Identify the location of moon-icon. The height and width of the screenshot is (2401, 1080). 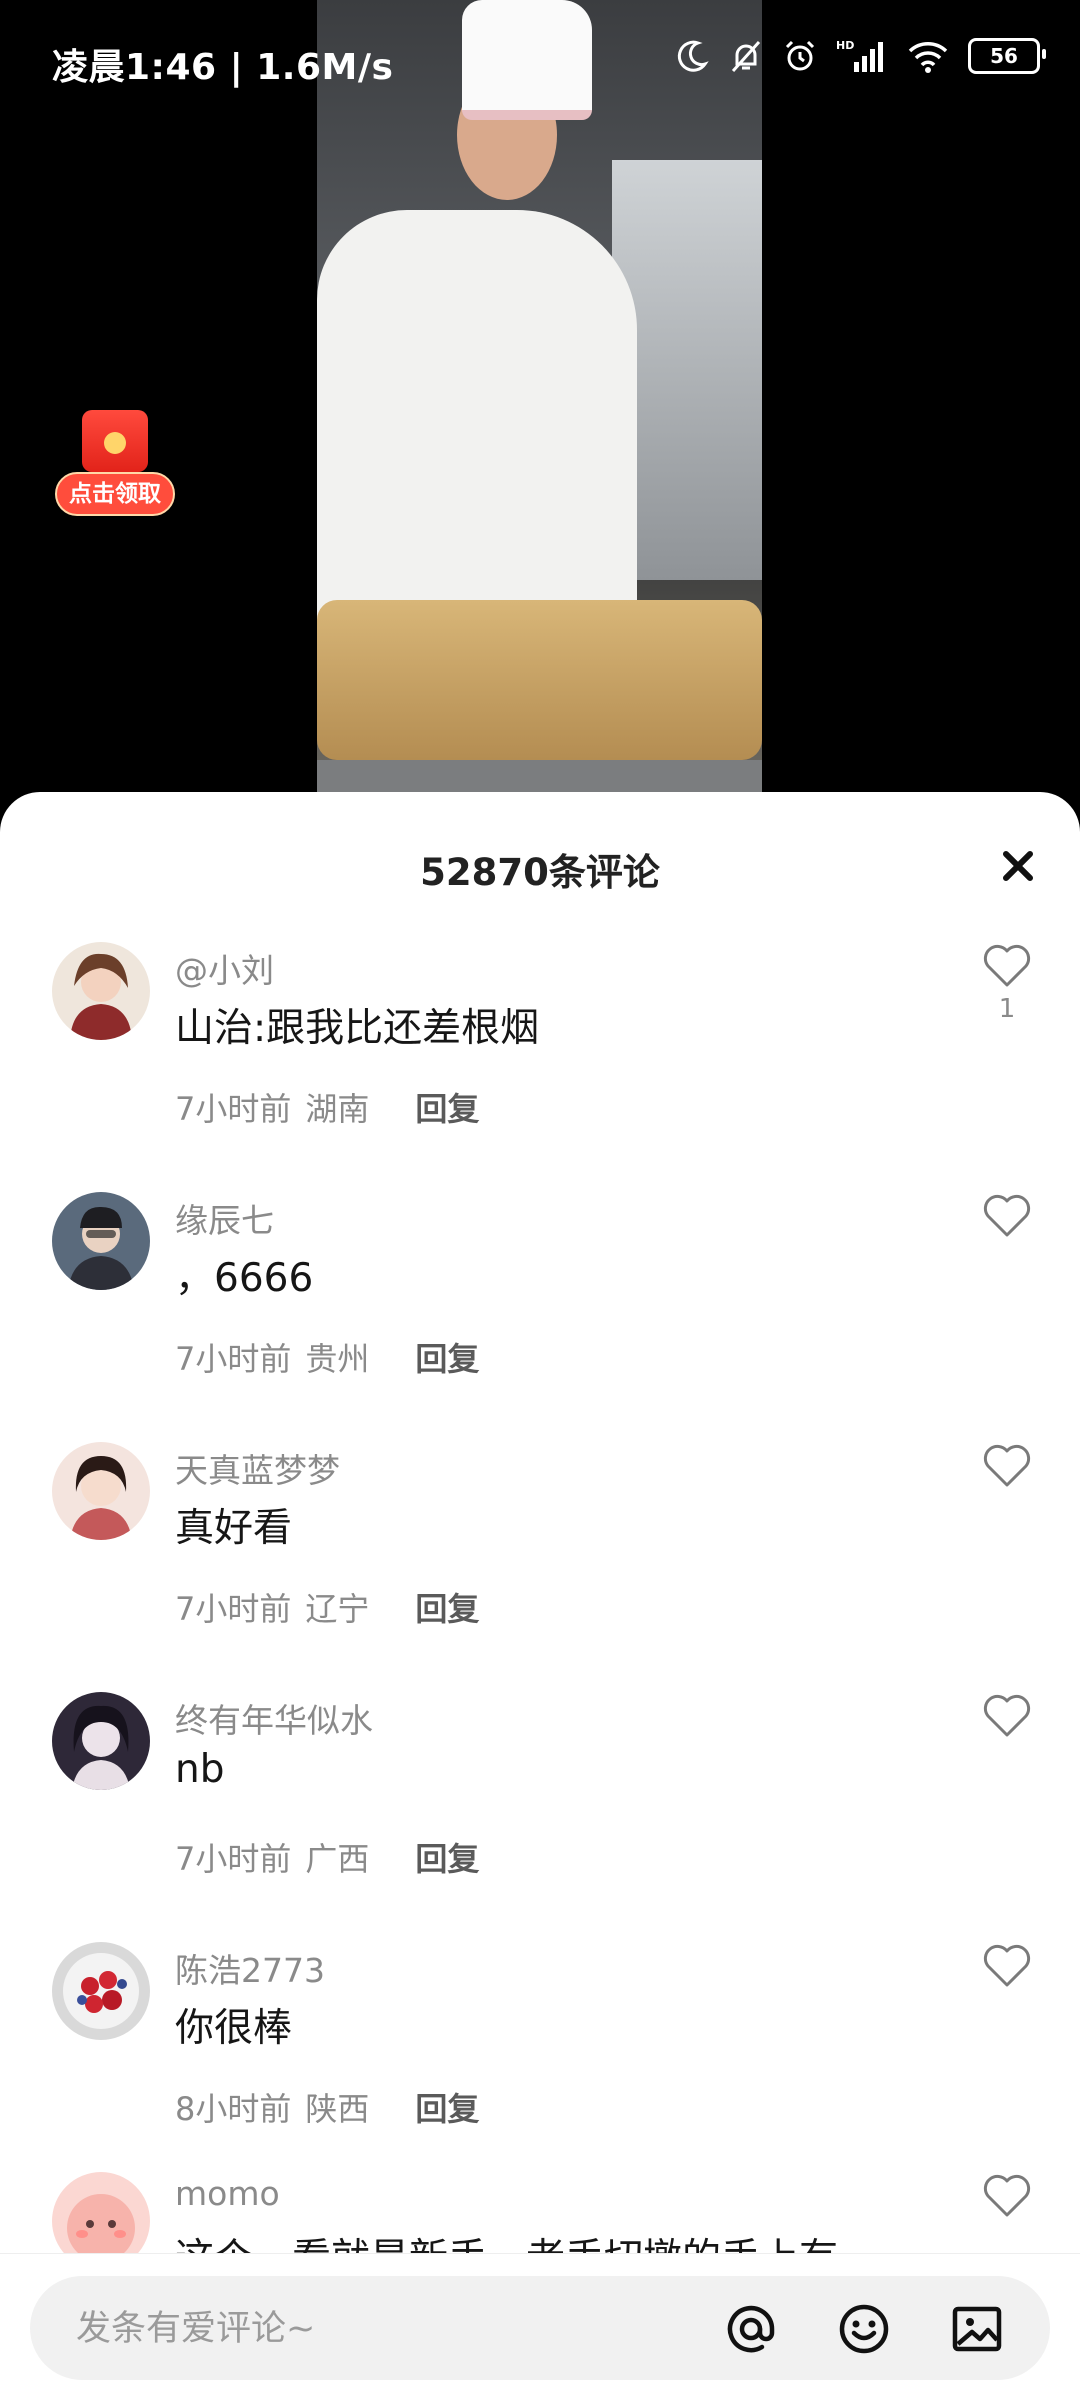
(693, 56).